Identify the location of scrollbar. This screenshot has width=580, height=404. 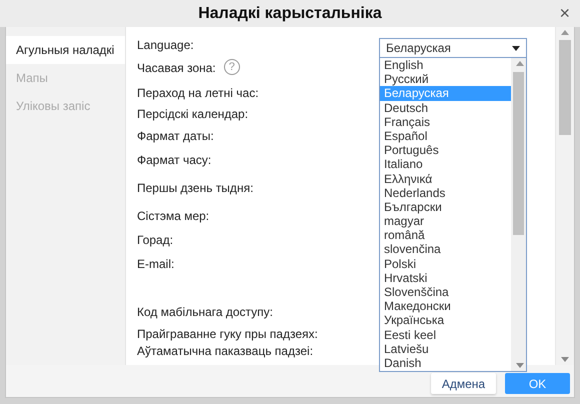
(564, 196).